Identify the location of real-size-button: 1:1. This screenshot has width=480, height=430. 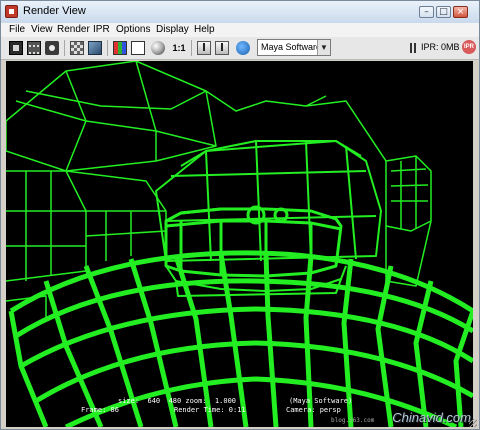
(179, 48).